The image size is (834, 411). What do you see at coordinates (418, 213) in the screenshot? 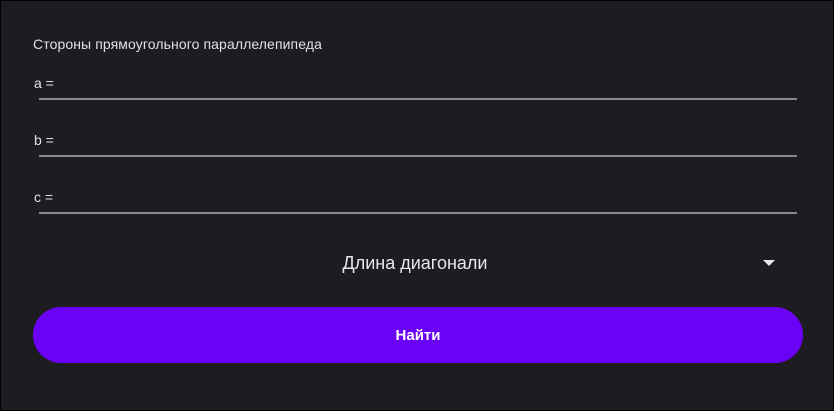
I see `field-c-underline` at bounding box center [418, 213].